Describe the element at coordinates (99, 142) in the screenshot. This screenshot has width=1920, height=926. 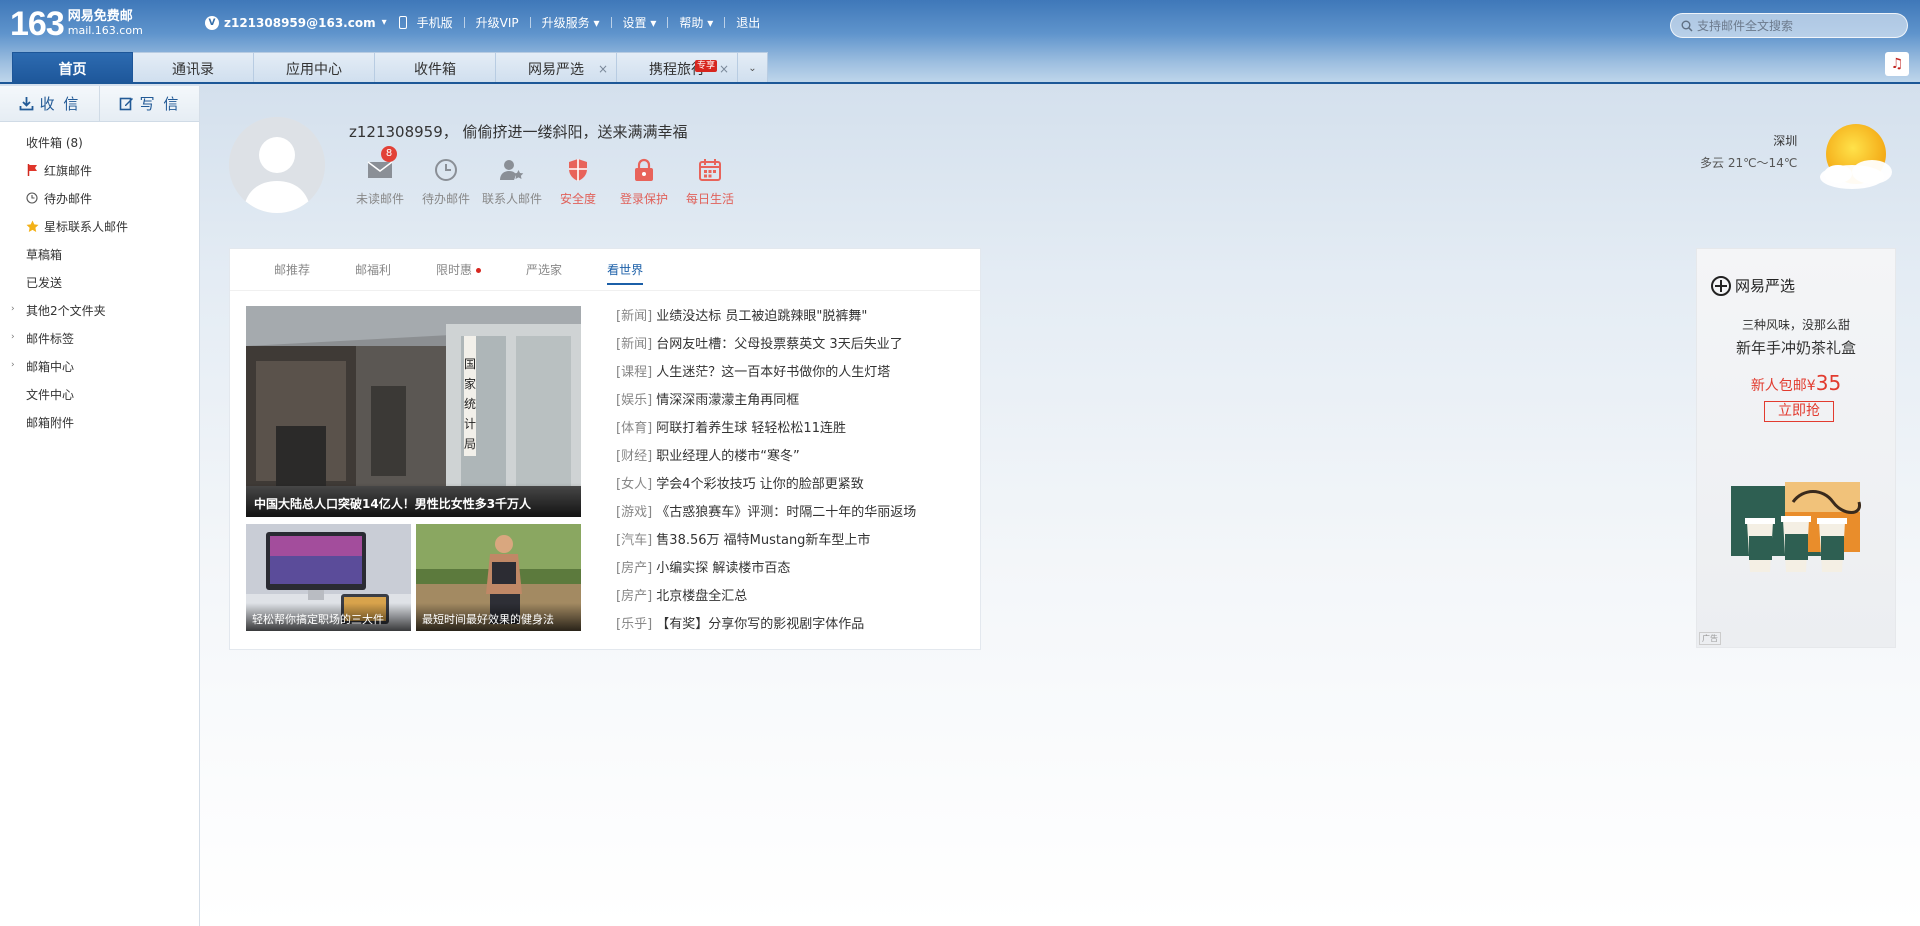
I see `folder-inbox: 收件箱 (8)` at that location.